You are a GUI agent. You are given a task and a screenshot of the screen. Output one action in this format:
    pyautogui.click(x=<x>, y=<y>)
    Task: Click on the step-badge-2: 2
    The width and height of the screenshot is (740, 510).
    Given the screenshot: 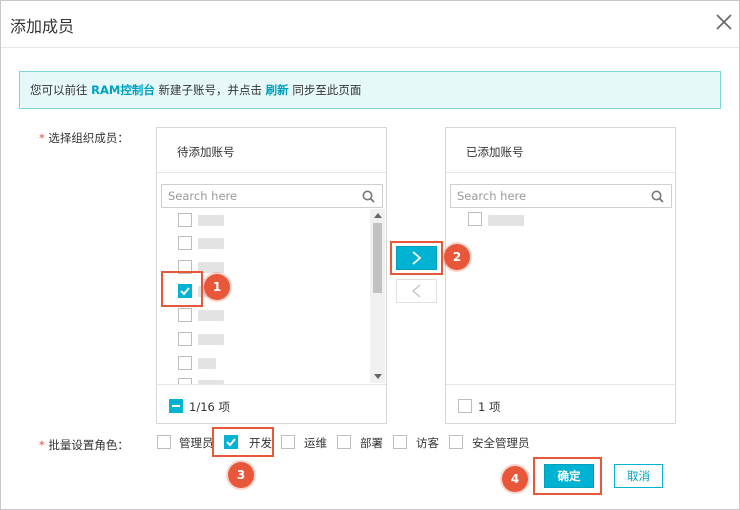 What is the action you would take?
    pyautogui.click(x=457, y=257)
    